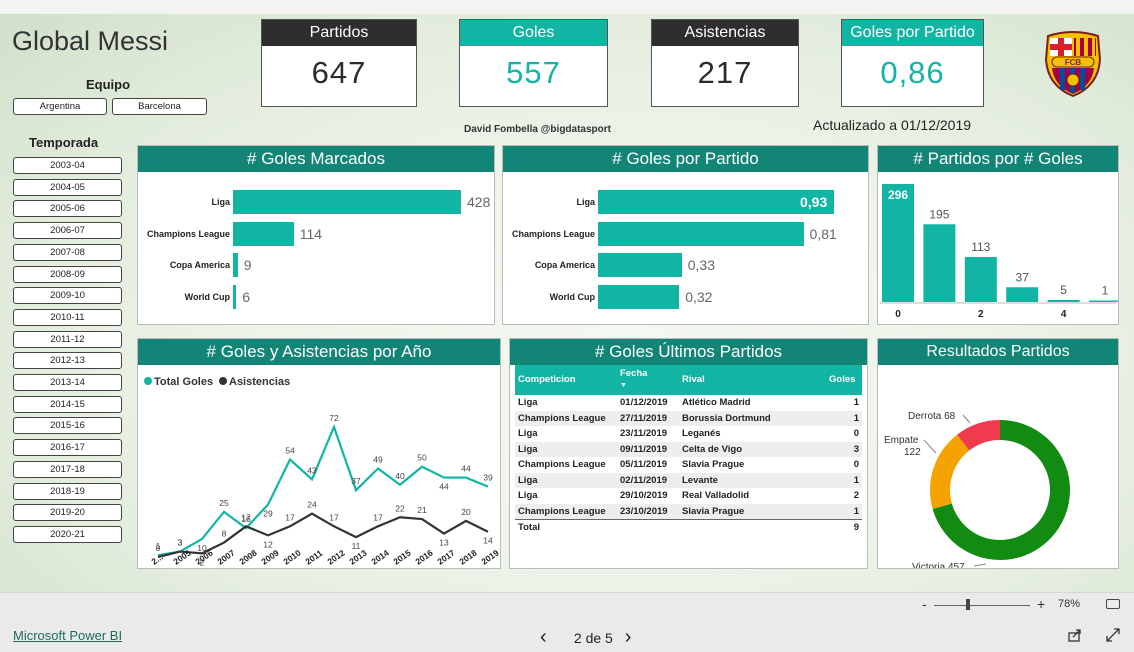  What do you see at coordinates (688, 465) in the screenshot?
I see `table-row: Champions League 05/11/2019 Slavia Prague 0` at bounding box center [688, 465].